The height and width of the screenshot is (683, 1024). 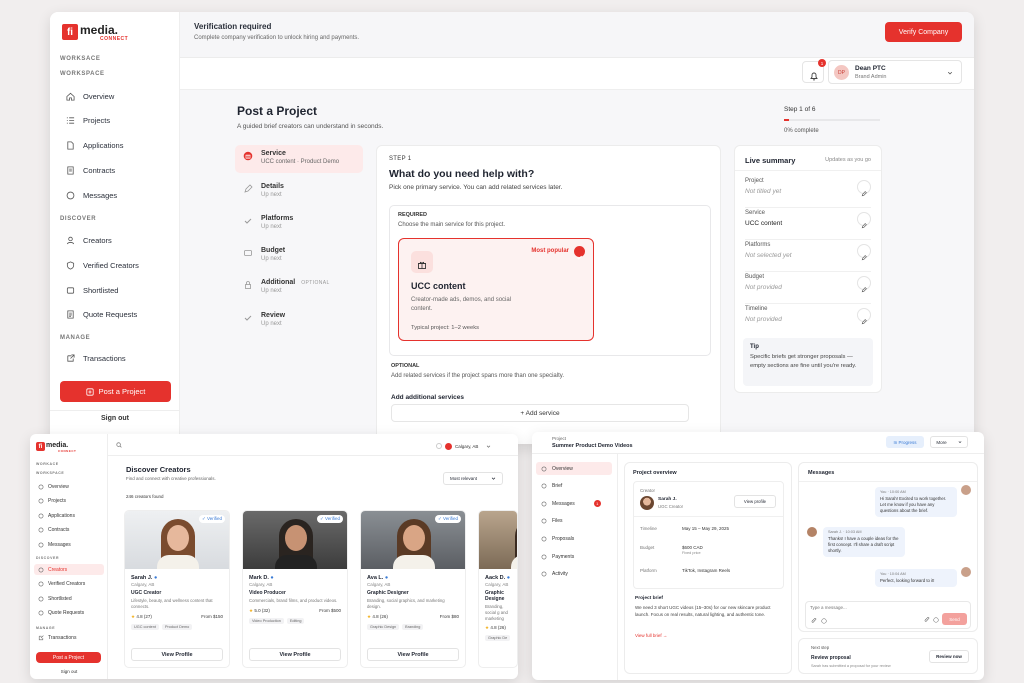 What do you see at coordinates (498, 628) in the screenshot?
I see `creator-rating: 4.8 (26)` at bounding box center [498, 628].